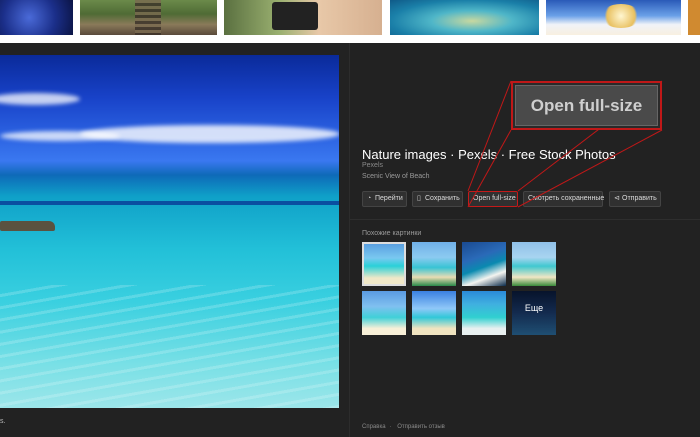 The image size is (700, 437). Describe the element at coordinates (303, 17) in the screenshot. I see `thumbnail-phone-in-hand` at that location.